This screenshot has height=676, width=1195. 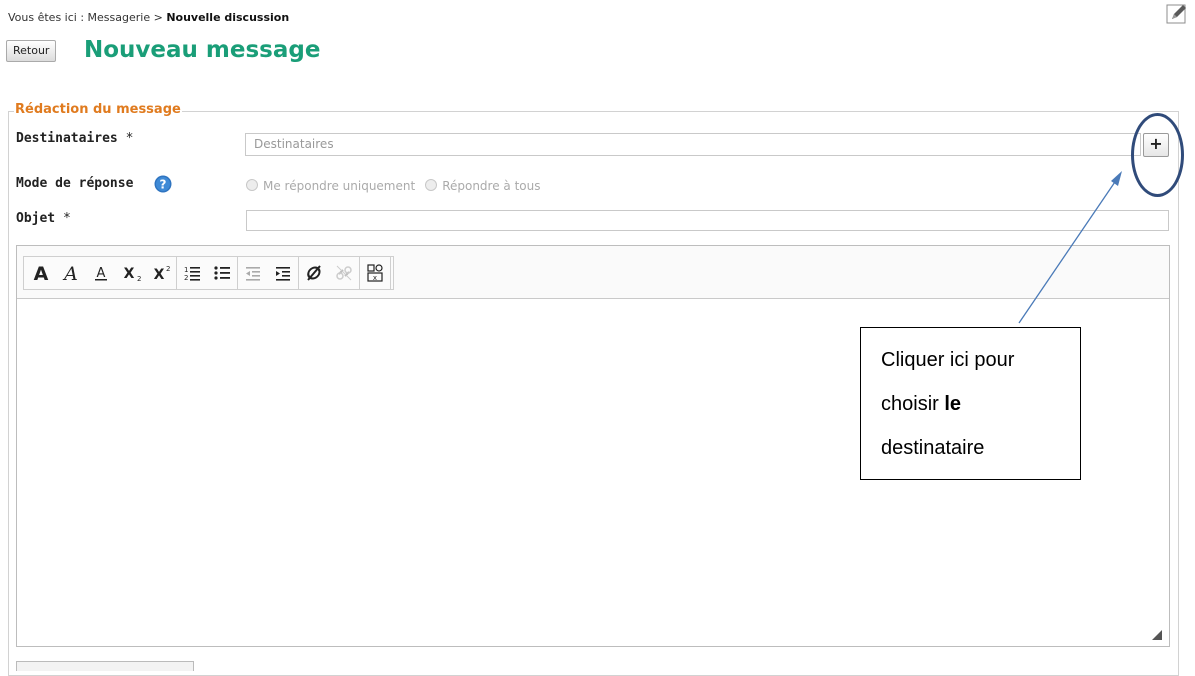 I want to click on callout-line-3: destinataire, so click(x=933, y=448).